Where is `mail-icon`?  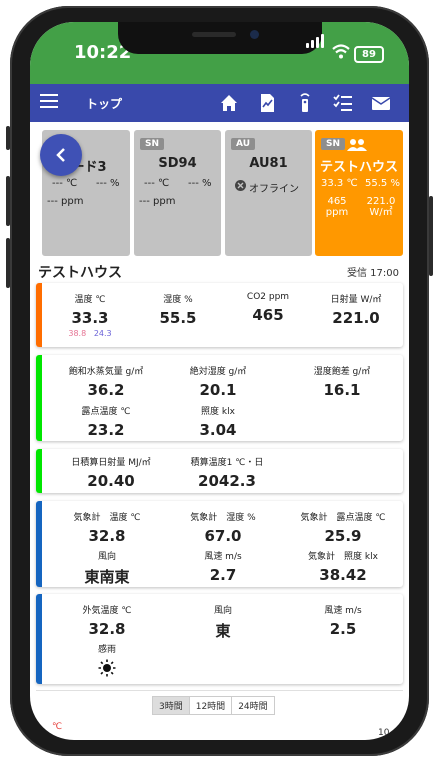
mail-icon is located at coordinates (381, 103).